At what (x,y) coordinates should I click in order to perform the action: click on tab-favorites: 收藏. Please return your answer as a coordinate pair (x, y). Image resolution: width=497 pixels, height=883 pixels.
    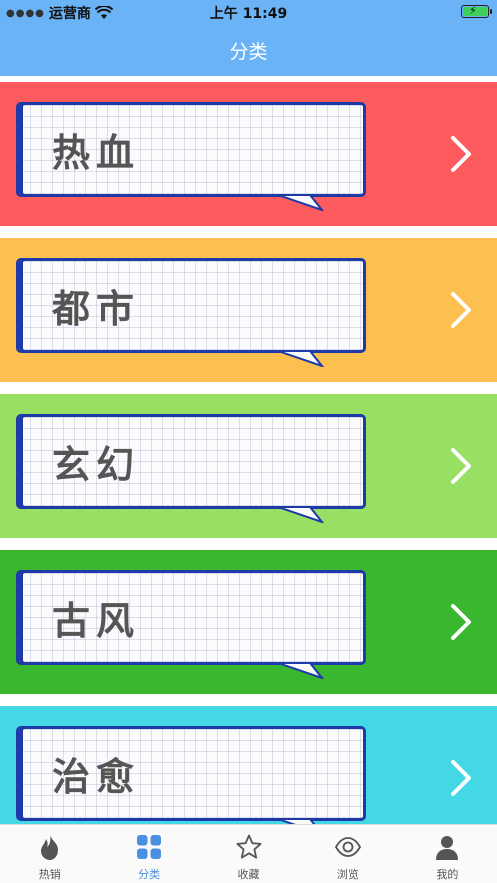
    Looking at the image, I should click on (248, 854).